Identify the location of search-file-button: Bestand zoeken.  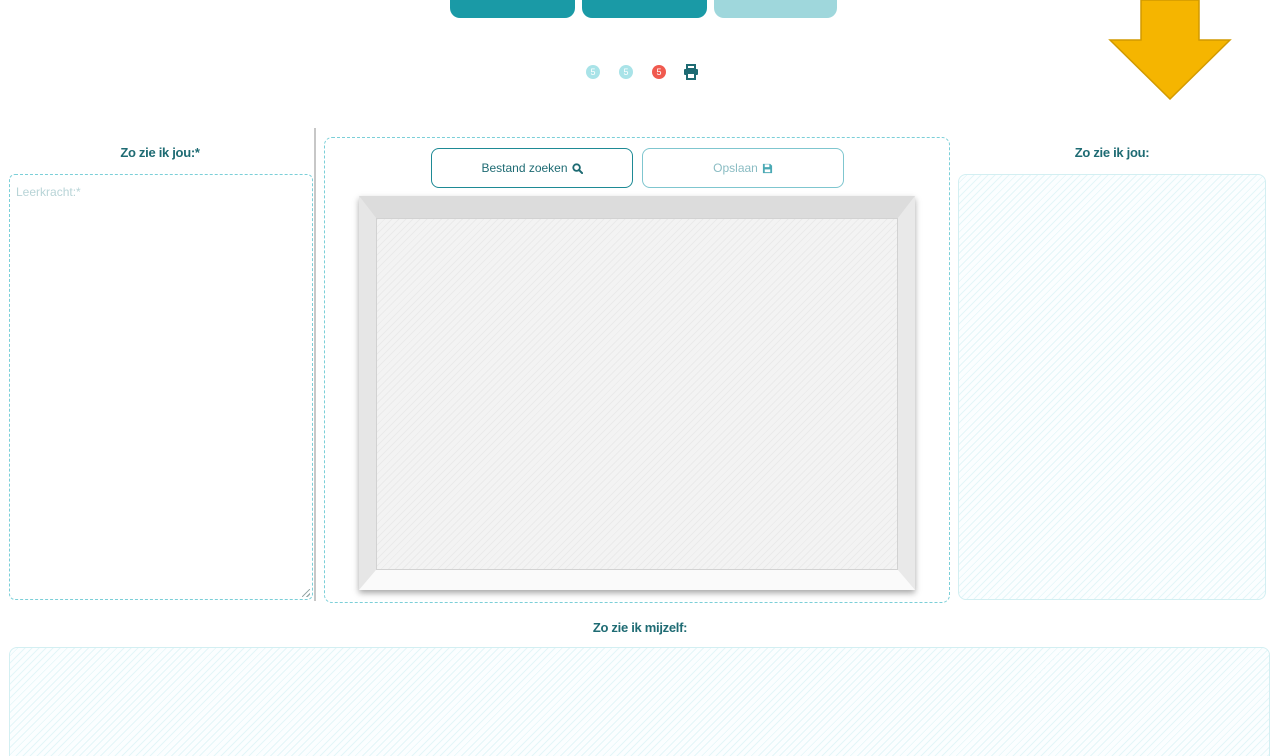
(532, 168).